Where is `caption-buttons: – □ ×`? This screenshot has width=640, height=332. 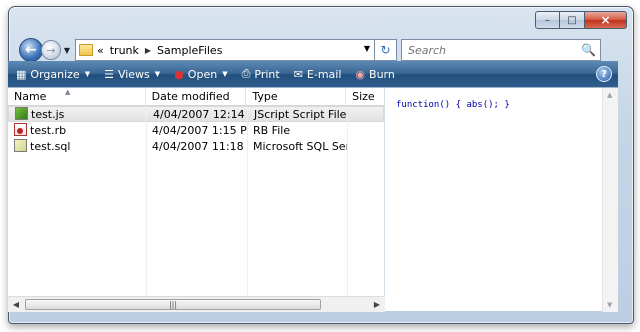 caption-buttons: – □ × is located at coordinates (581, 20).